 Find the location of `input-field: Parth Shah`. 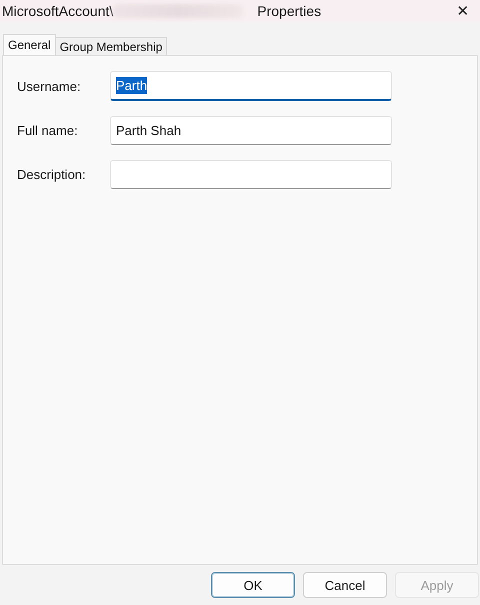

input-field: Parth Shah is located at coordinates (251, 130).